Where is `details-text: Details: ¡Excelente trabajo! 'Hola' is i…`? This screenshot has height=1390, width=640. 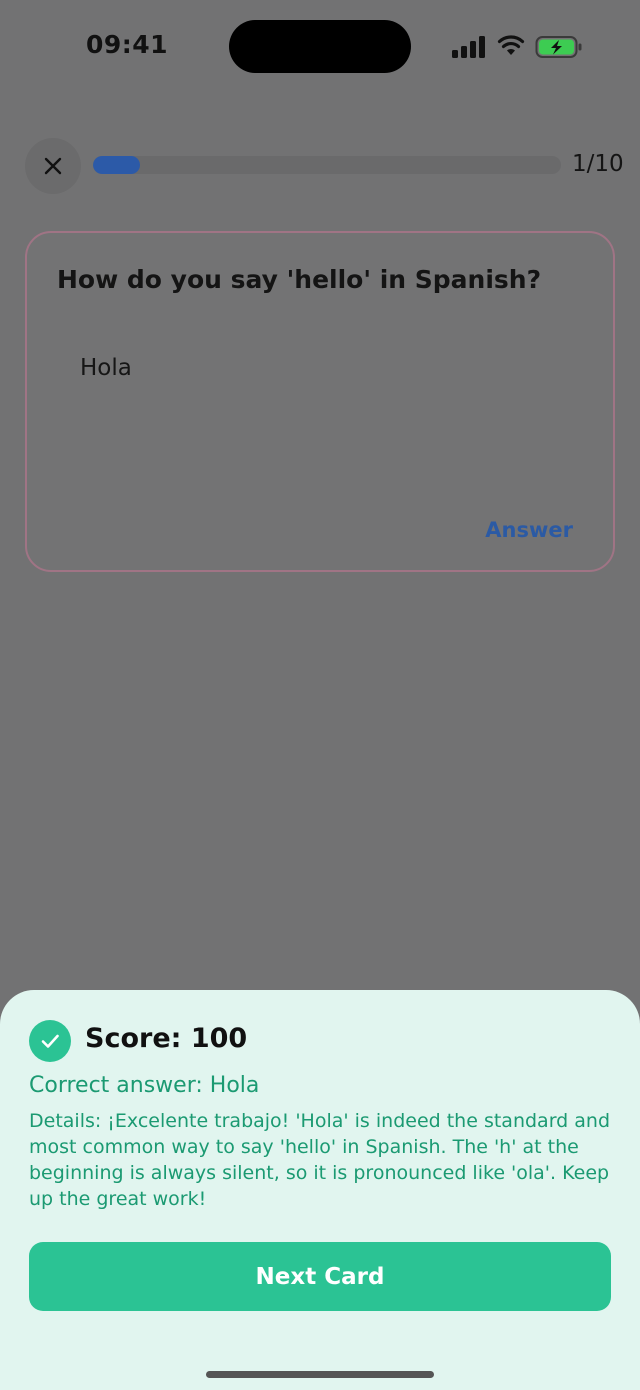
details-text: Details: ¡Excelente trabajo! 'Hola' is i… is located at coordinates (320, 1160).